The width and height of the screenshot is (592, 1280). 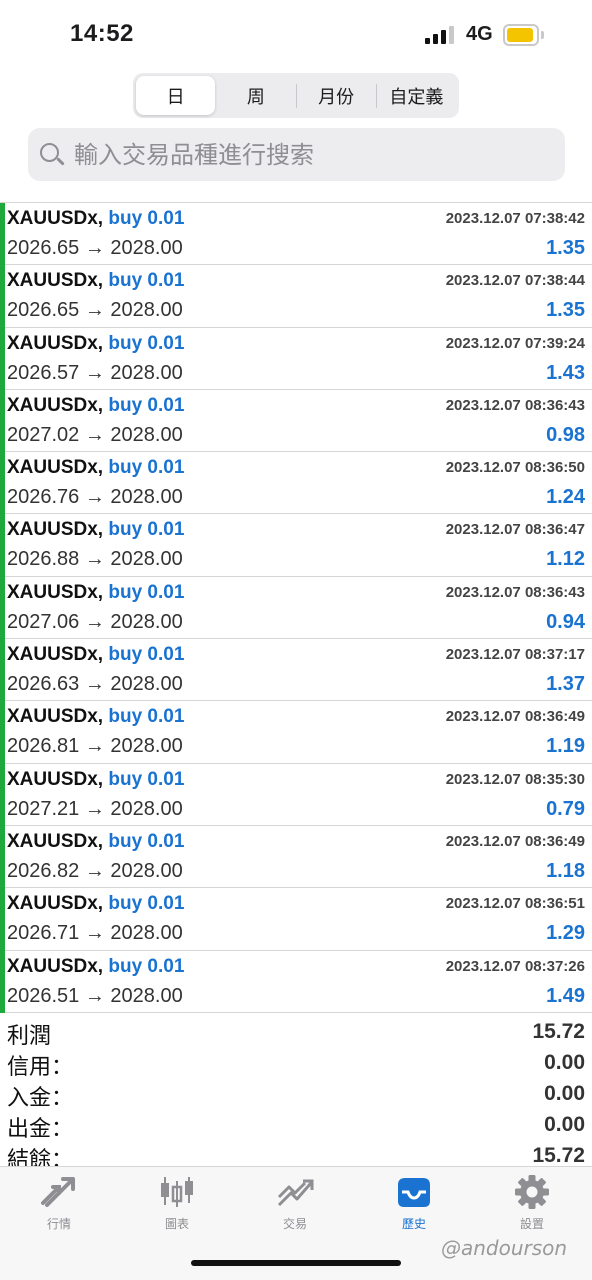 I want to click on tab-trade: 交易, so click(x=295, y=1205).